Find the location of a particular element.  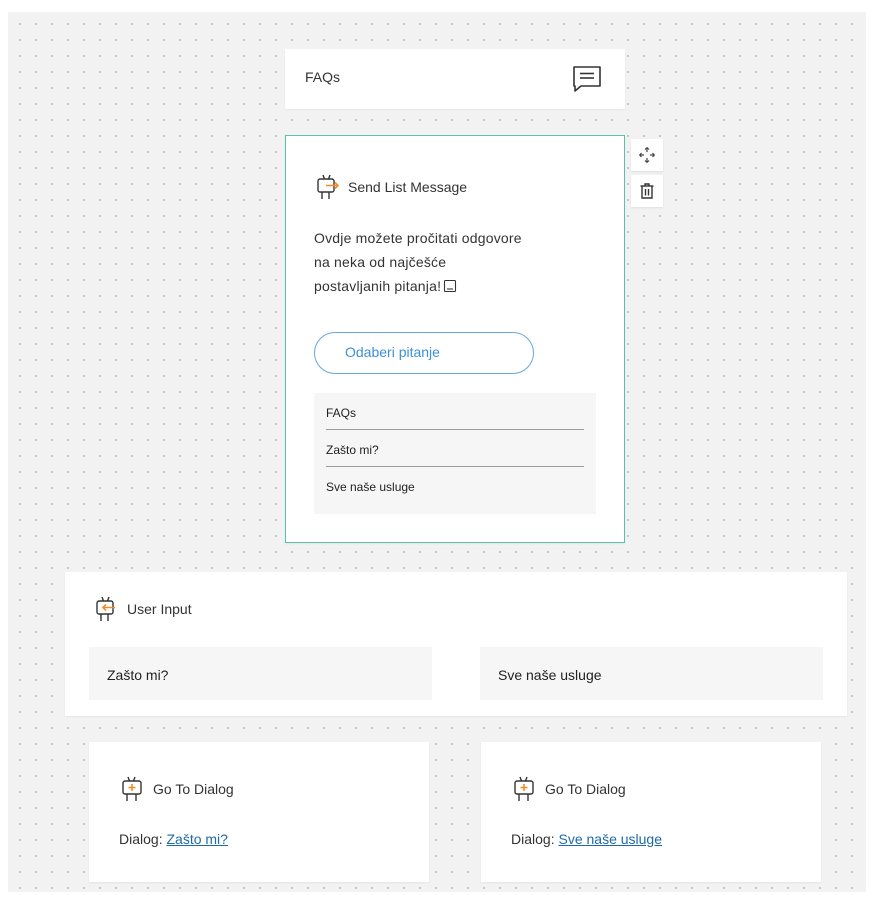

list-item-sve-nase-usluge: Sve naše usluge is located at coordinates (455, 485).